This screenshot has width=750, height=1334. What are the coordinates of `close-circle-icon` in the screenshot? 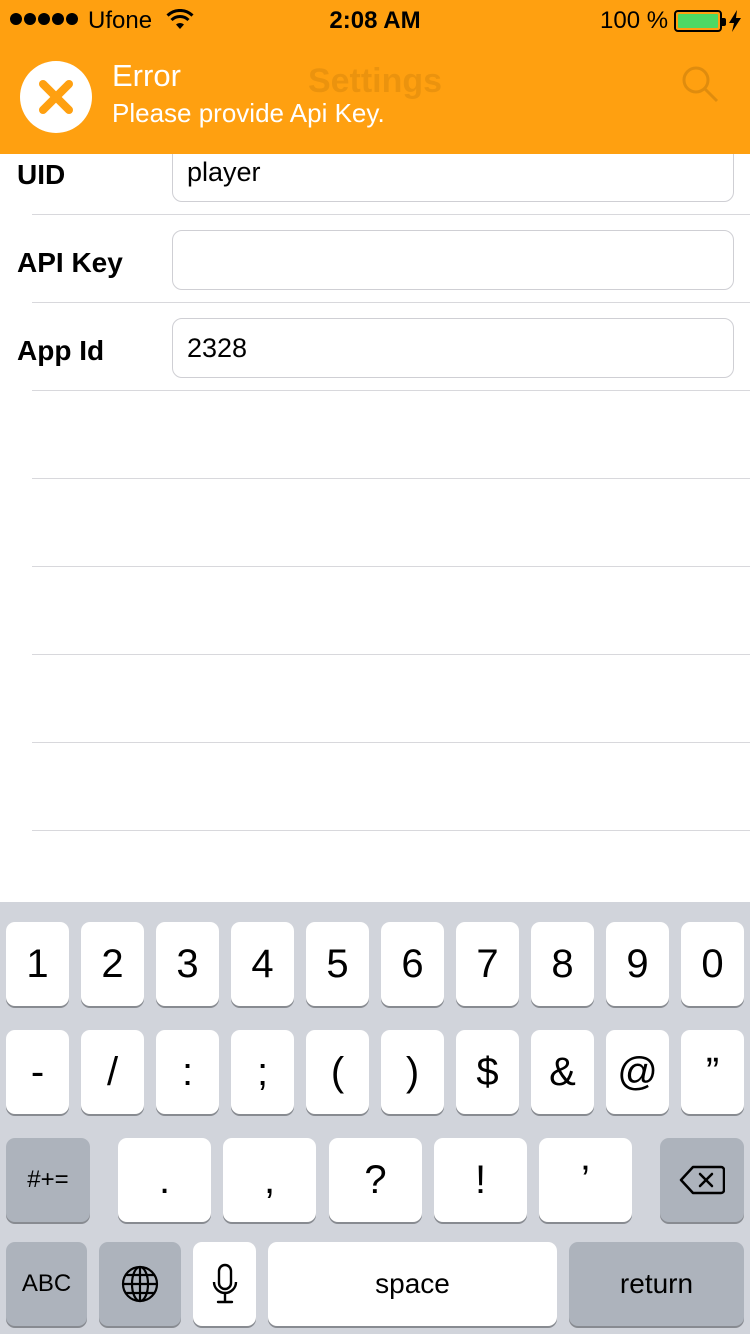 It's located at (56, 97).